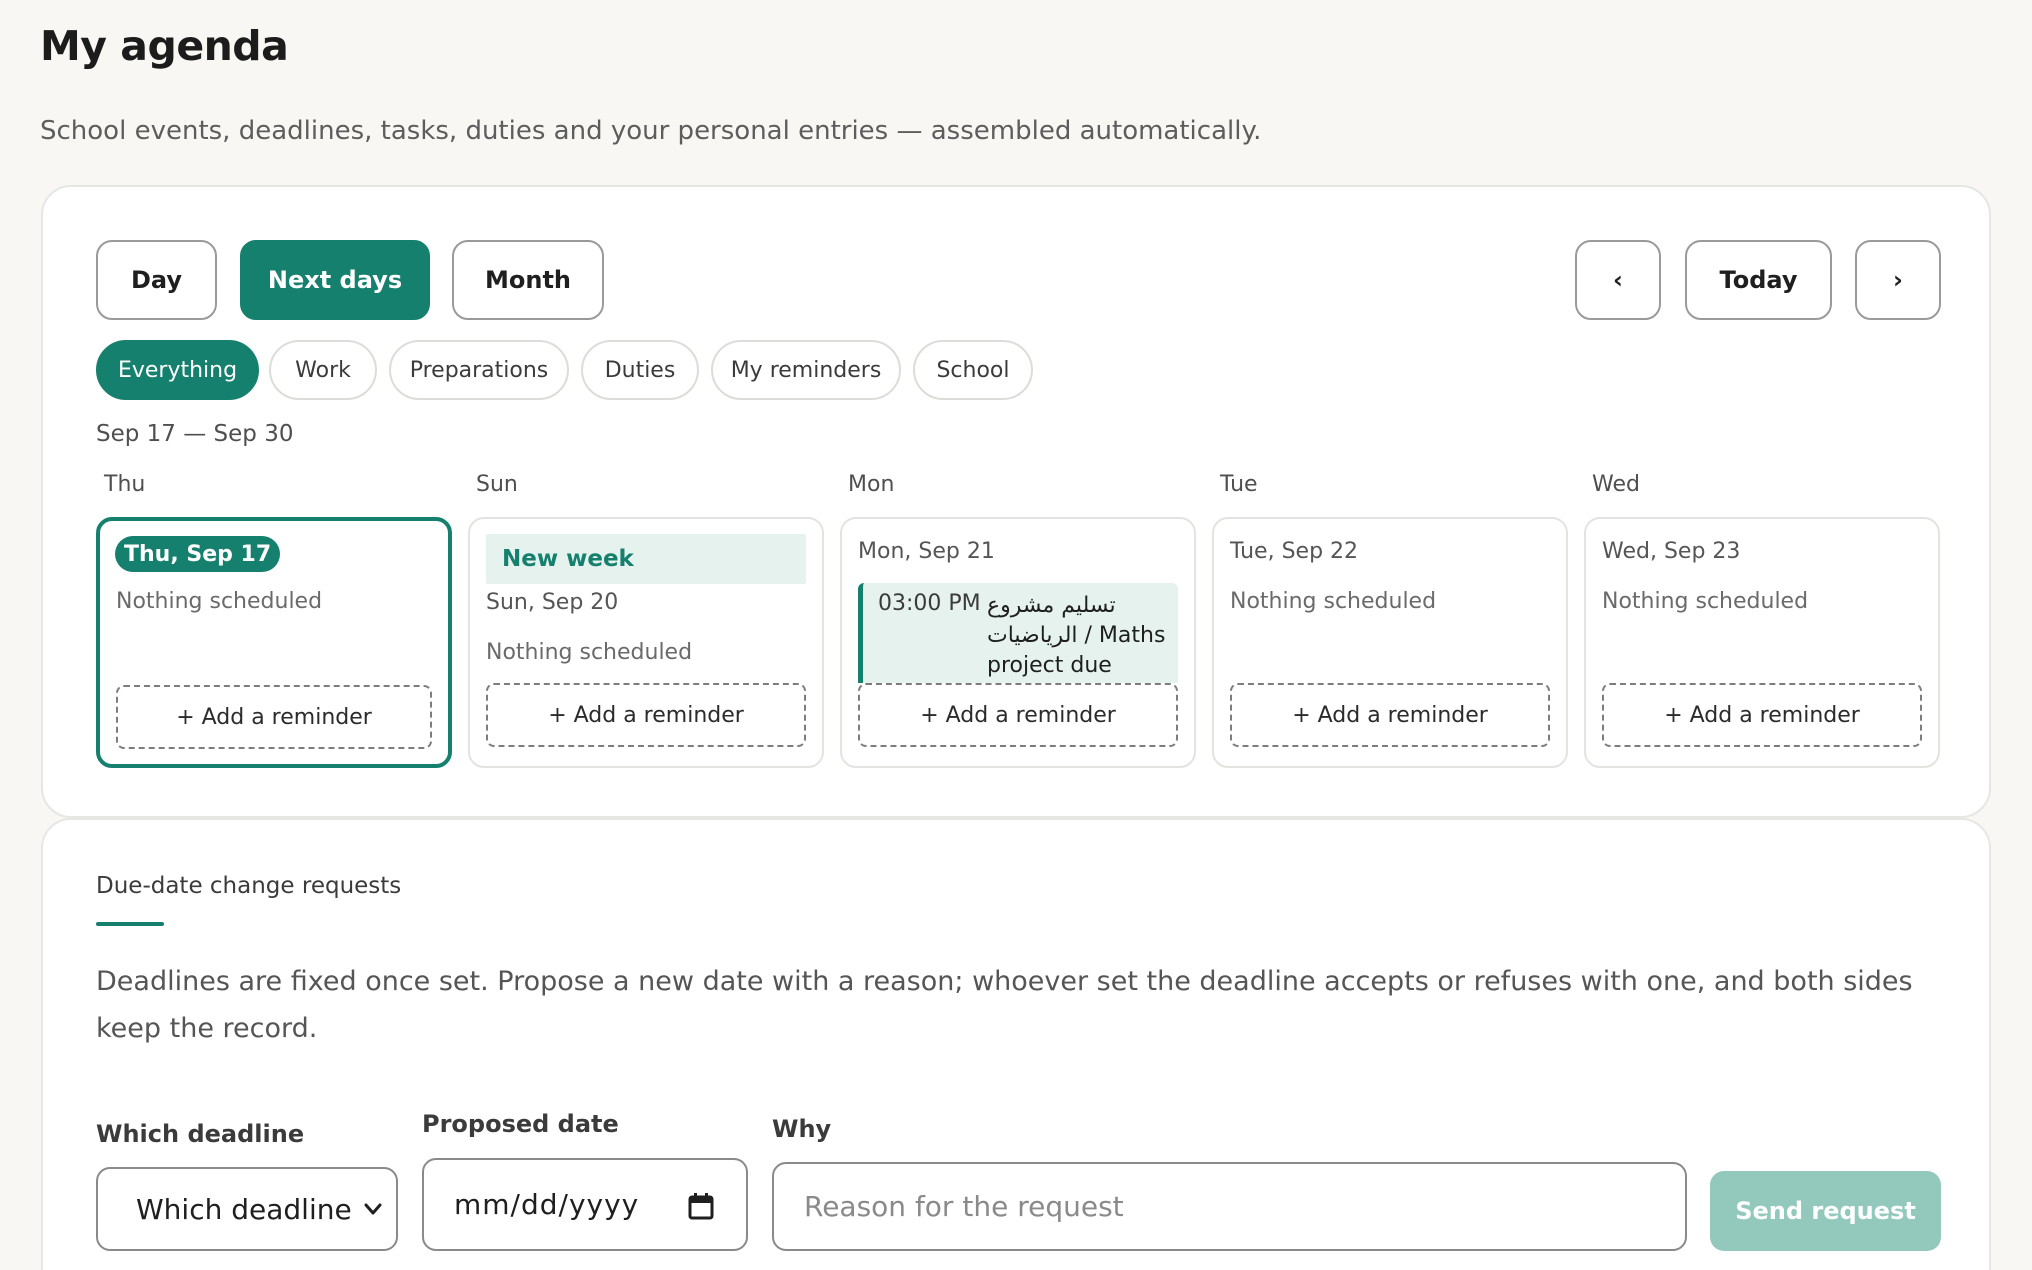 This screenshot has height=1270, width=2032. I want to click on weekday-label: Wed, so click(1616, 484).